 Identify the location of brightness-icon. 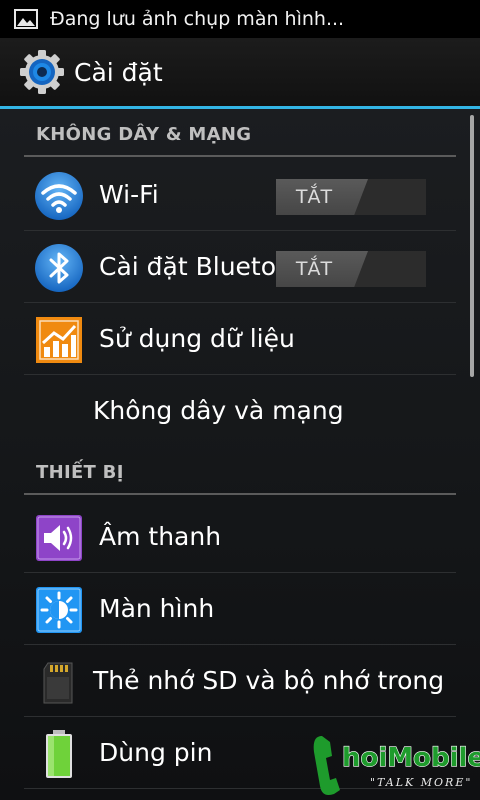
(59, 610).